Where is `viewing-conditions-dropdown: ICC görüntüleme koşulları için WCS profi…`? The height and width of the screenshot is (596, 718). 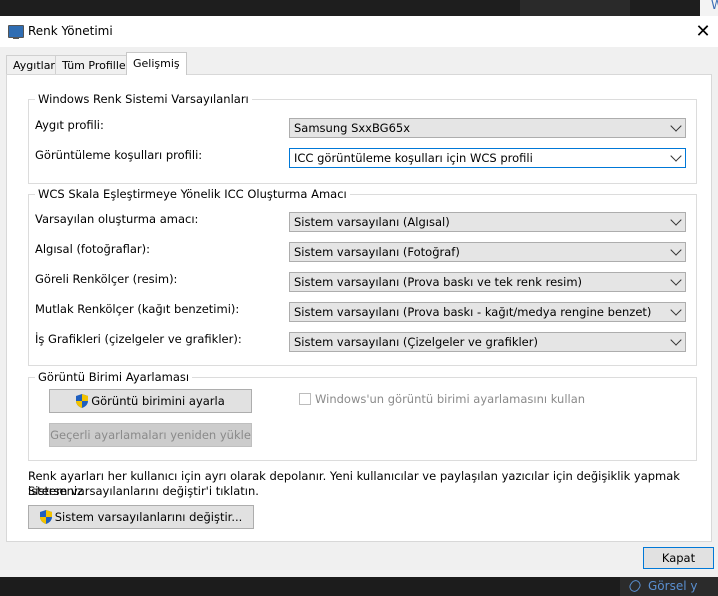
viewing-conditions-dropdown: ICC görüntüleme koşulları için WCS profi… is located at coordinates (487, 158).